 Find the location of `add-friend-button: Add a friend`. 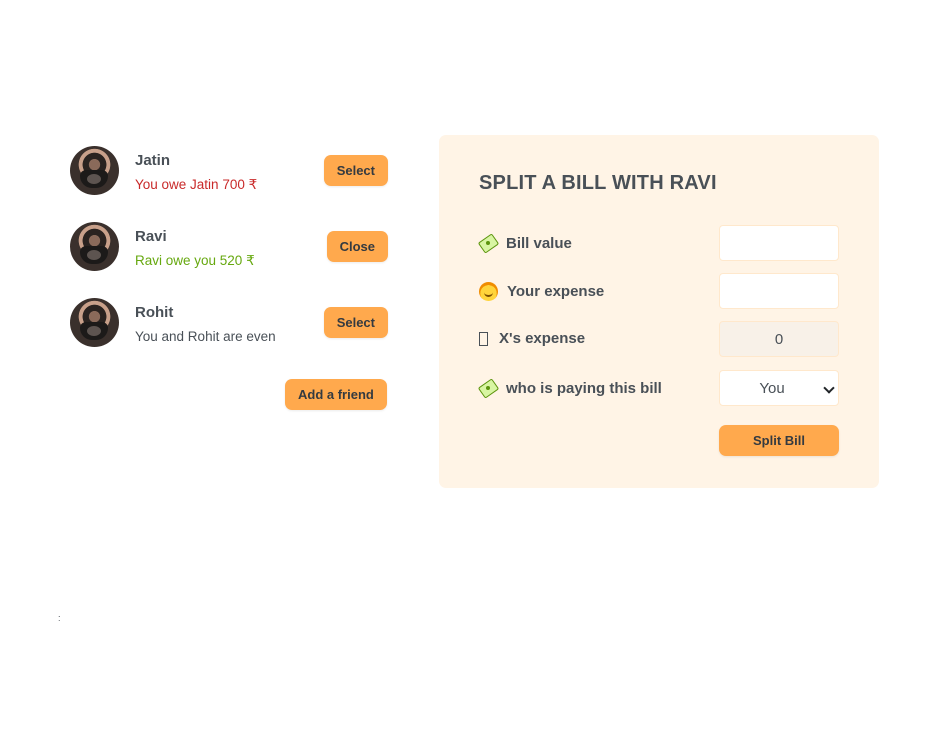

add-friend-button: Add a friend is located at coordinates (336, 394).